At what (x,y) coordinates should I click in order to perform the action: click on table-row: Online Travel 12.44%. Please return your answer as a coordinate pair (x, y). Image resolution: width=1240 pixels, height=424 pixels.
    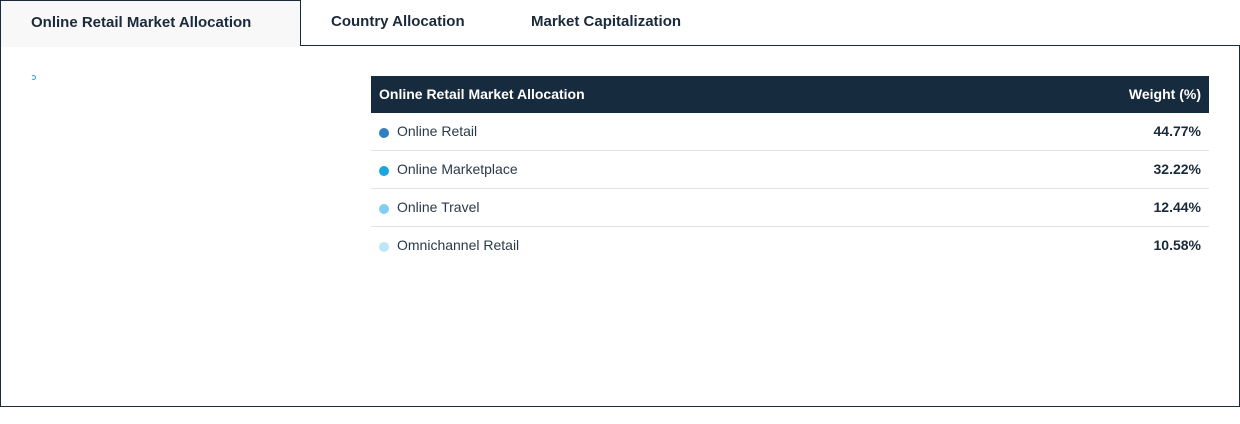
    Looking at the image, I should click on (790, 208).